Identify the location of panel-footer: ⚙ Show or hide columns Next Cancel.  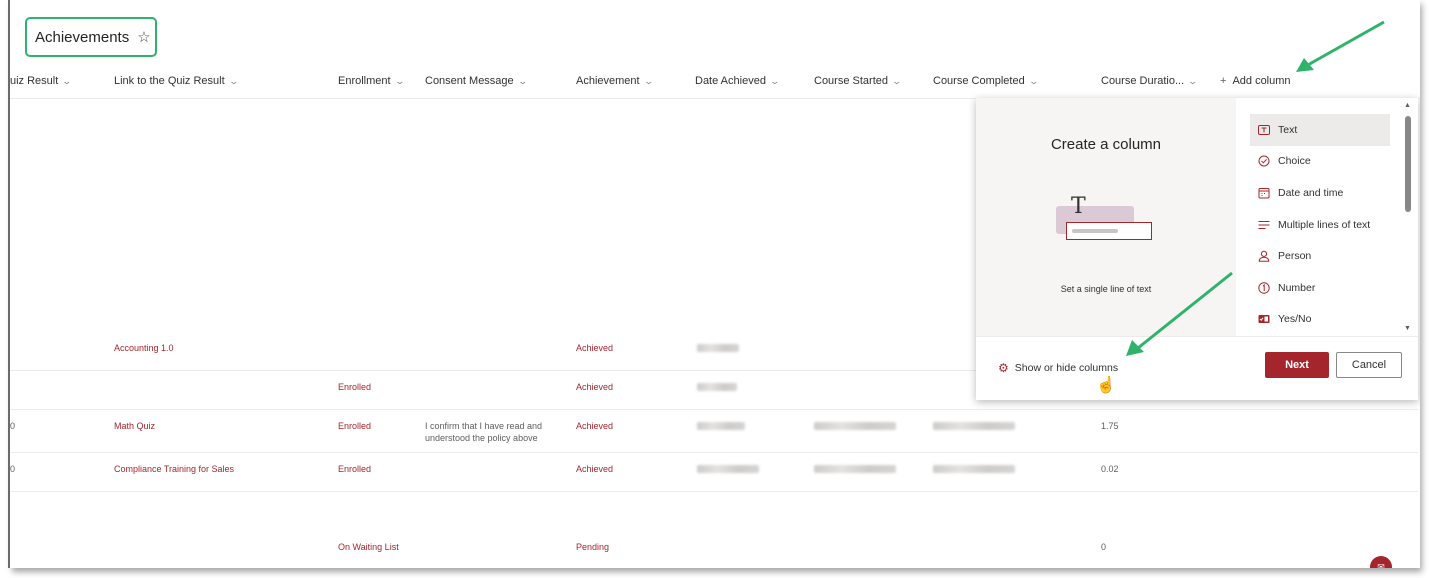
(1197, 368).